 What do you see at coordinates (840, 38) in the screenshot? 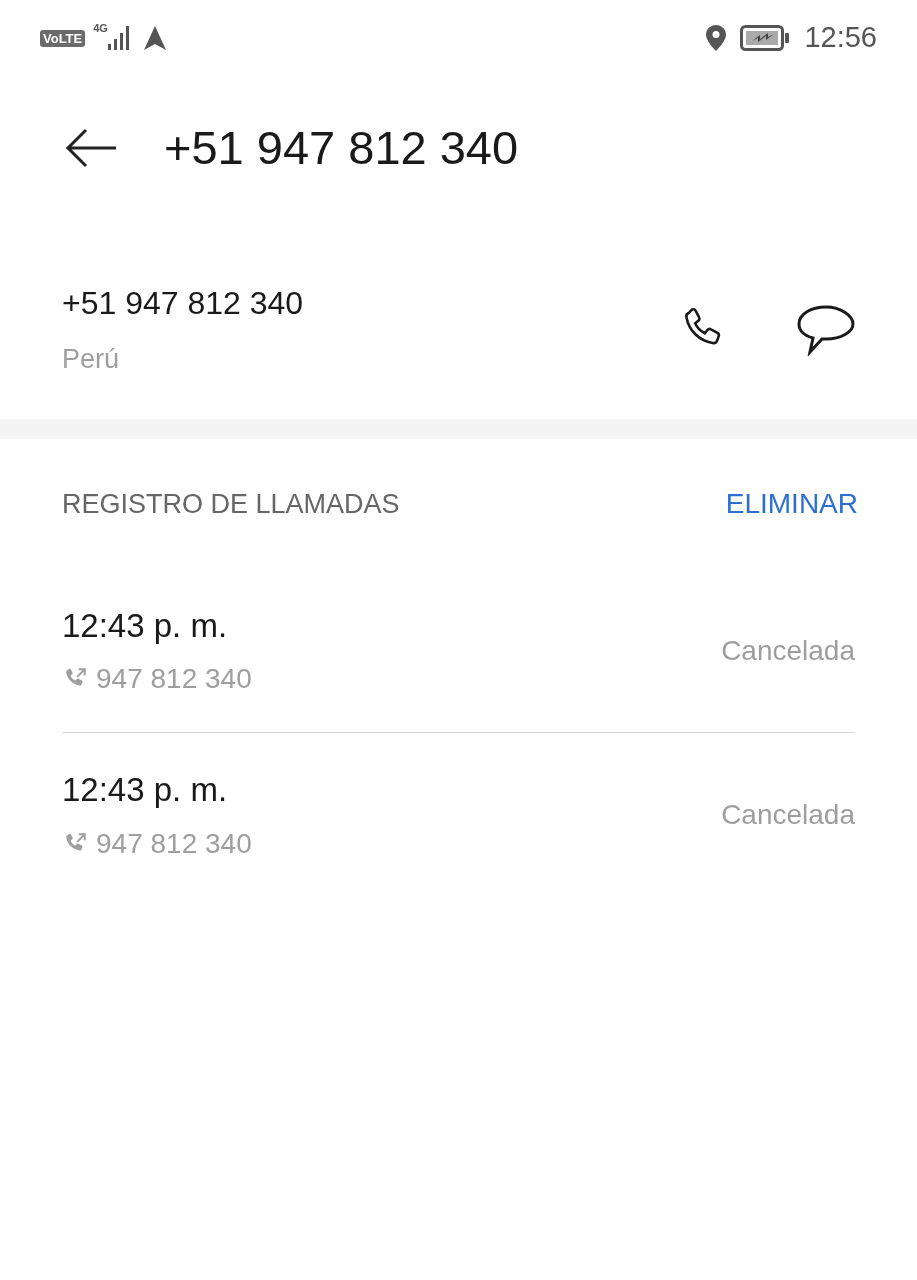
I see `status-time: 12:56` at bounding box center [840, 38].